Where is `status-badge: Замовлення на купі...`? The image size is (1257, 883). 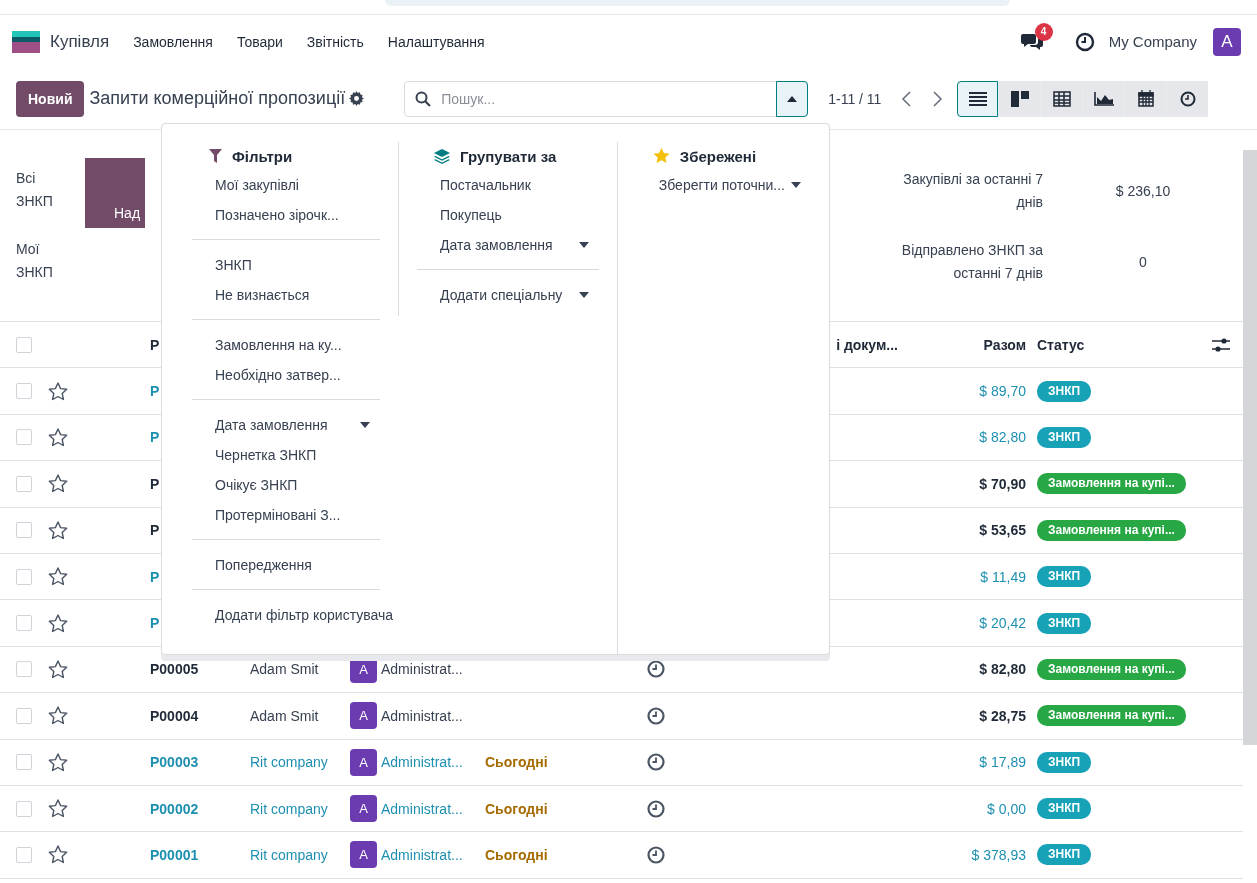
status-badge: Замовлення на купі... is located at coordinates (1111, 669).